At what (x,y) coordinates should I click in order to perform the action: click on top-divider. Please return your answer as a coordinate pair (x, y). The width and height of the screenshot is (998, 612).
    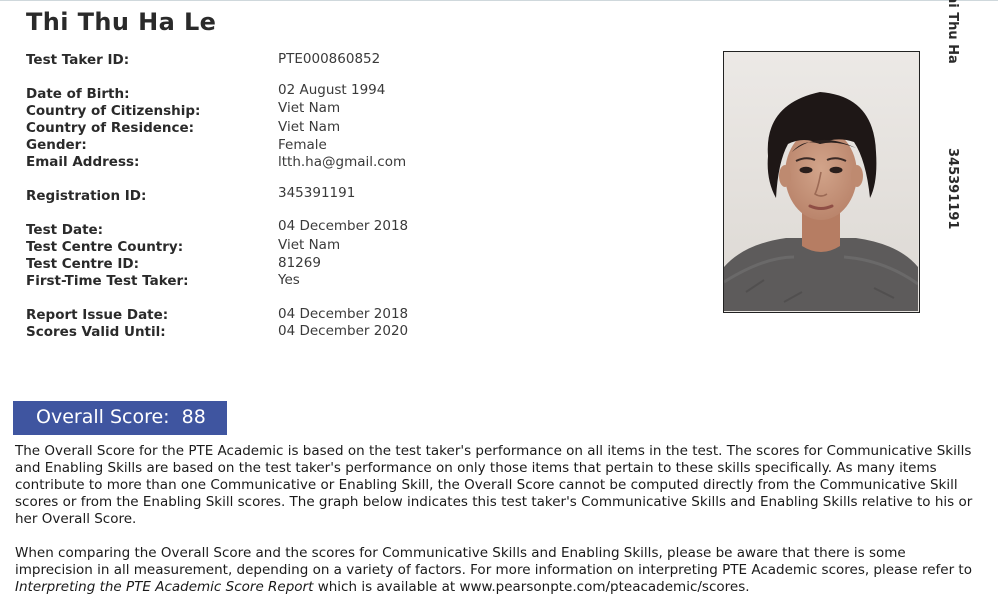
    Looking at the image, I should click on (499, 0).